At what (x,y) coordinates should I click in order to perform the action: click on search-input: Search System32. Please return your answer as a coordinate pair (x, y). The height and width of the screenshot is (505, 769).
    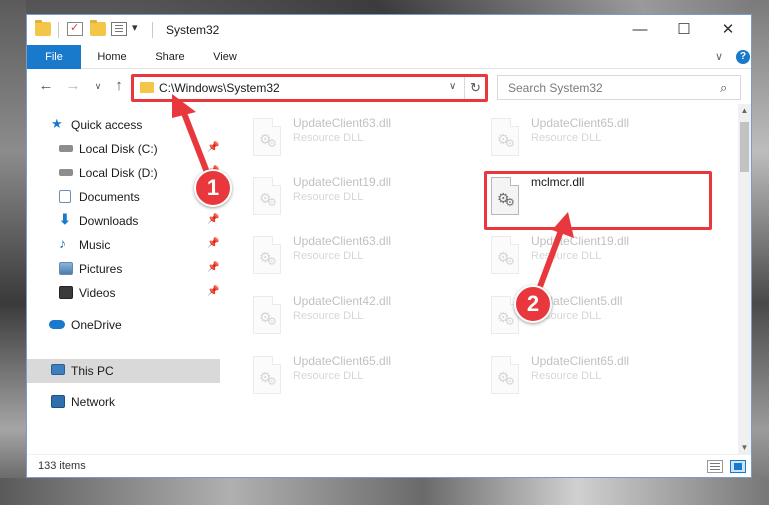
    Looking at the image, I should click on (555, 88).